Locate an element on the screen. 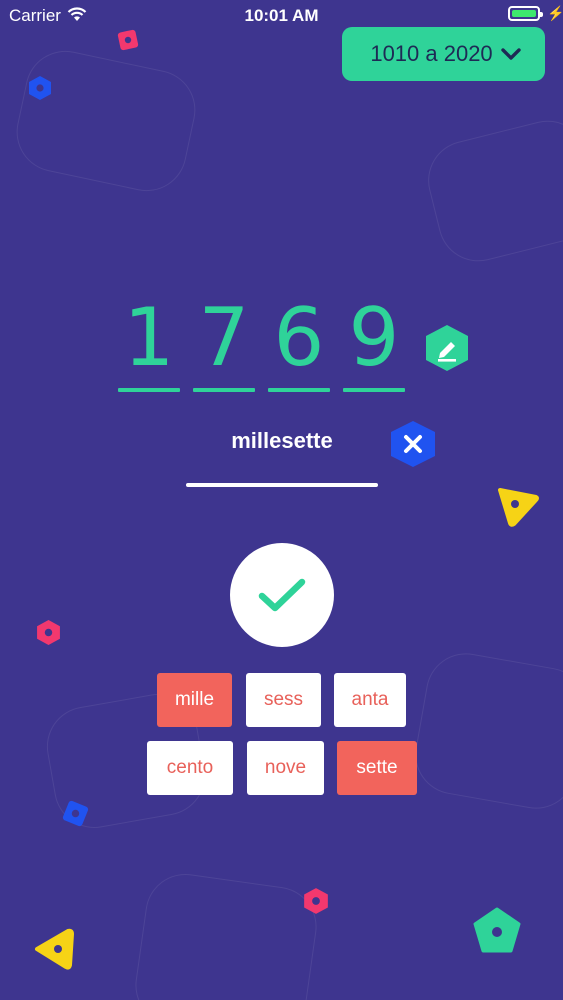  word-tile-sess: sess is located at coordinates (283, 700).